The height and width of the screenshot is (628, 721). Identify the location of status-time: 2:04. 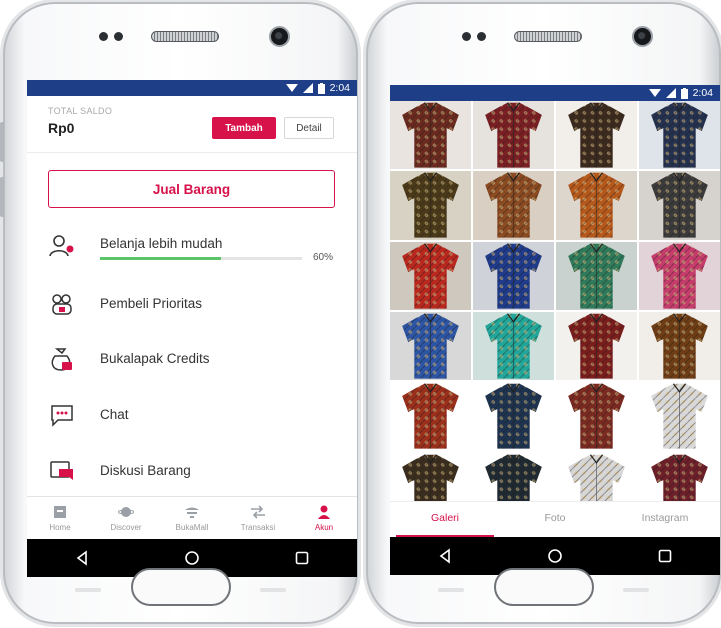
(702, 93).